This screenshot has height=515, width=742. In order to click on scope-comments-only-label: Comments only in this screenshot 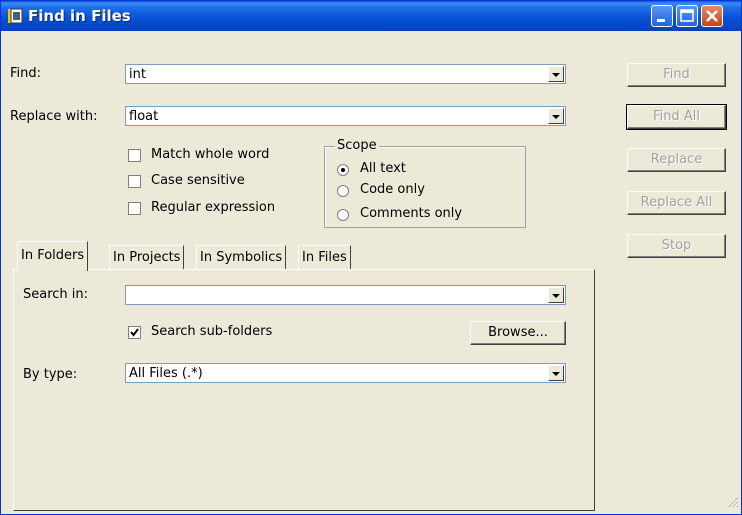, I will do `click(411, 213)`.